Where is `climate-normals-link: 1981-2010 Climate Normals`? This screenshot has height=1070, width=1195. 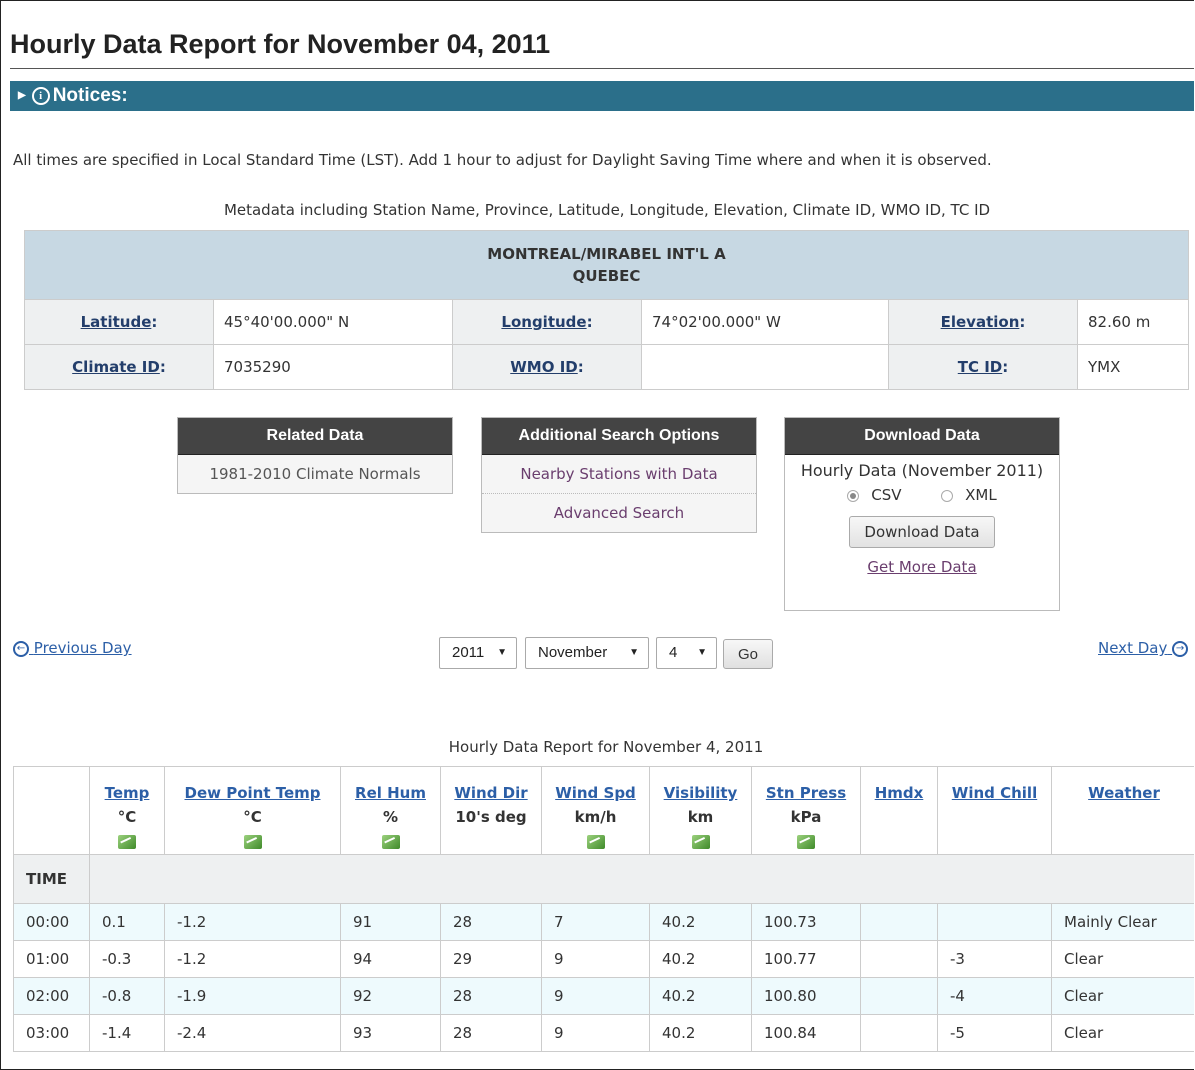 climate-normals-link: 1981-2010 Climate Normals is located at coordinates (315, 474).